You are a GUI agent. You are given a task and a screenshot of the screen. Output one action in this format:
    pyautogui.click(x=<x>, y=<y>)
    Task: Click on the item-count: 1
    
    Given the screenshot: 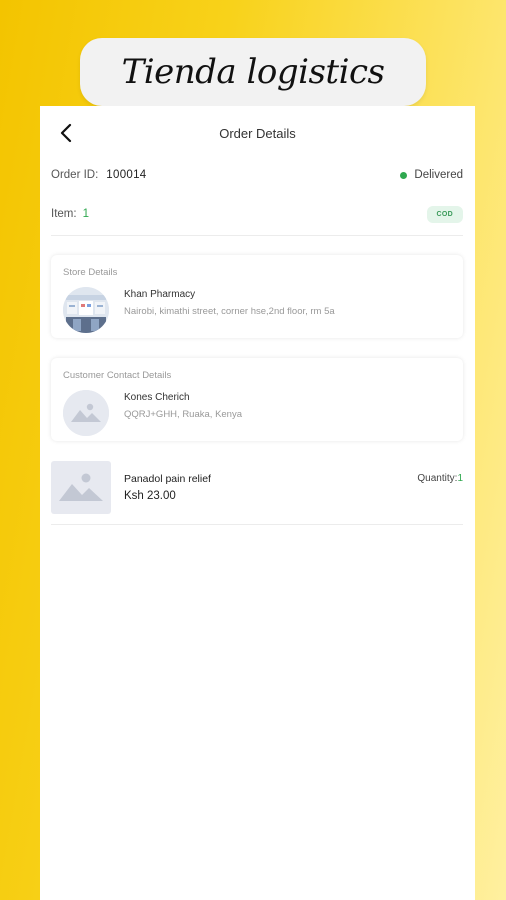 What is the action you would take?
    pyautogui.click(x=85, y=214)
    